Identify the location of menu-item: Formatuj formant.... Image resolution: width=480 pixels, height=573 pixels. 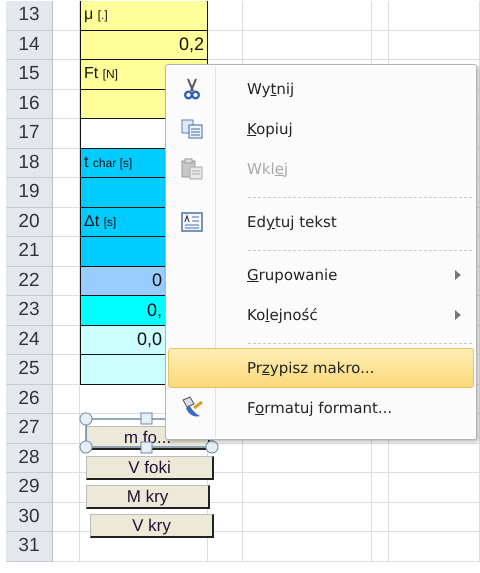
(321, 408).